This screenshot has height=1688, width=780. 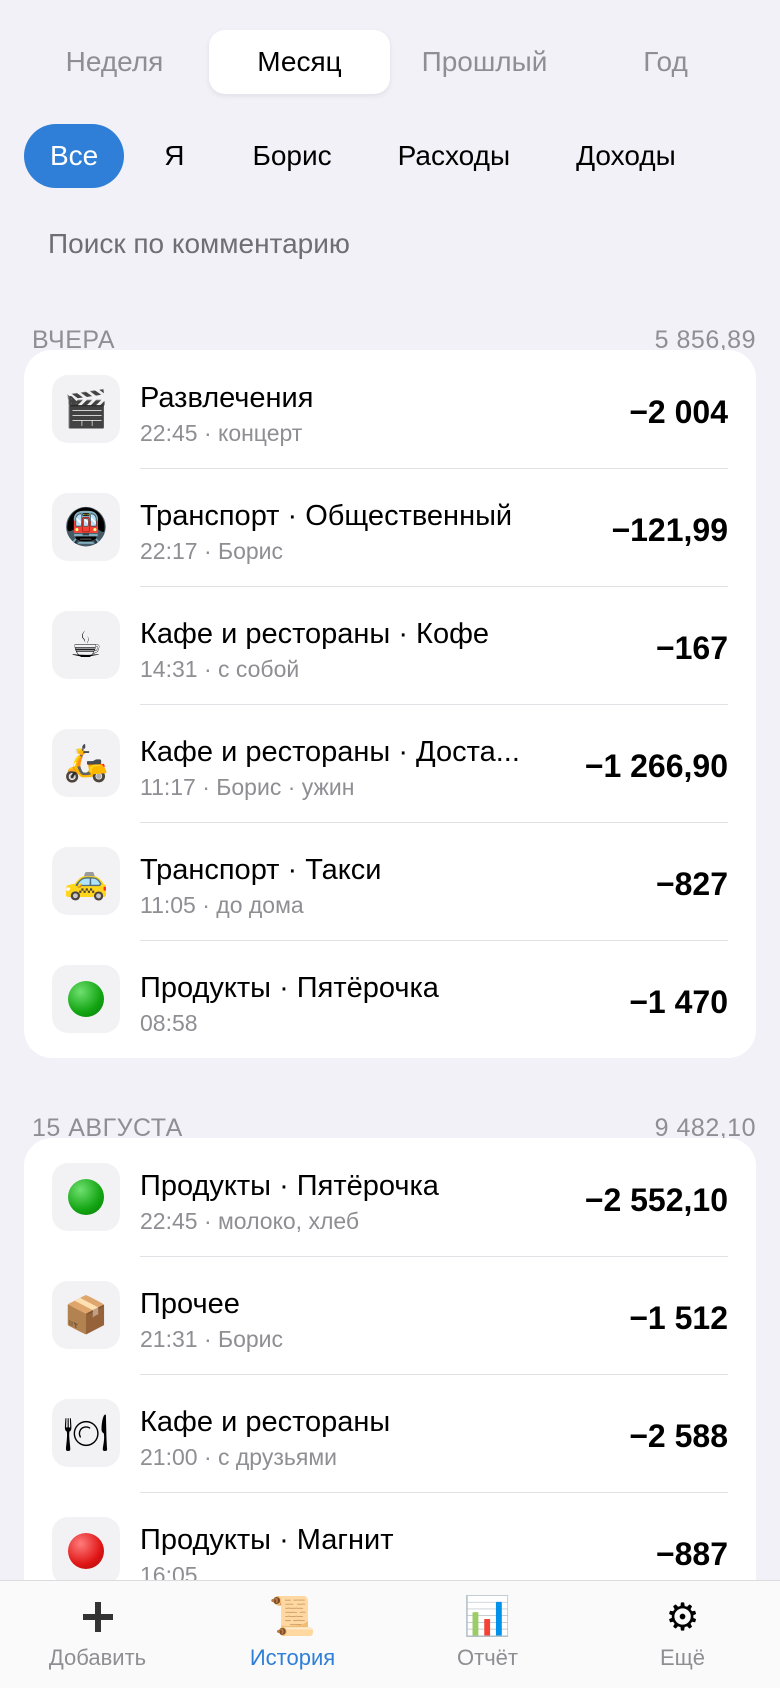 What do you see at coordinates (86, 1315) in the screenshot?
I see `package-icon: 📦` at bounding box center [86, 1315].